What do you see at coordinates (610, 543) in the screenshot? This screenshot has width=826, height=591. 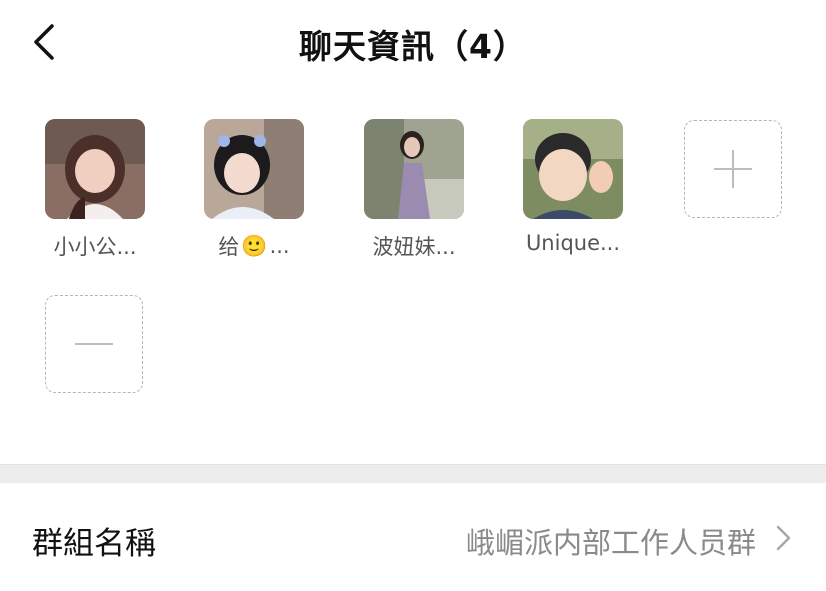 I see `group-name-value: 峨嵋派内部工作人员群` at bounding box center [610, 543].